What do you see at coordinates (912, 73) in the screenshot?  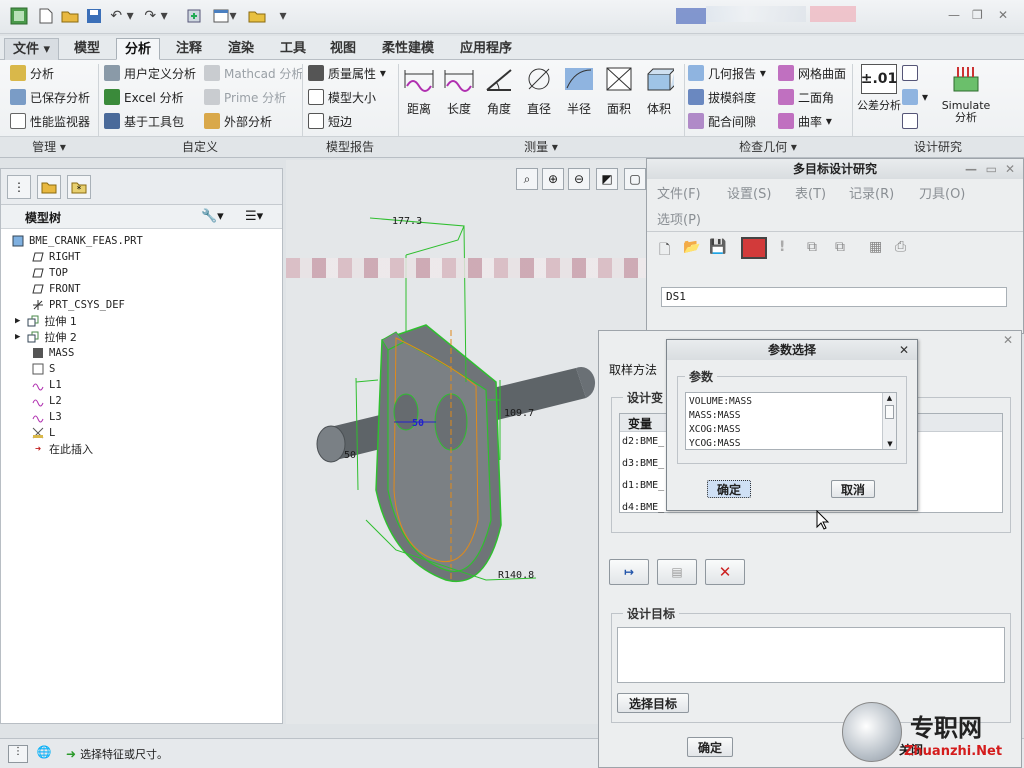 I see `sensitivity-button` at bounding box center [912, 73].